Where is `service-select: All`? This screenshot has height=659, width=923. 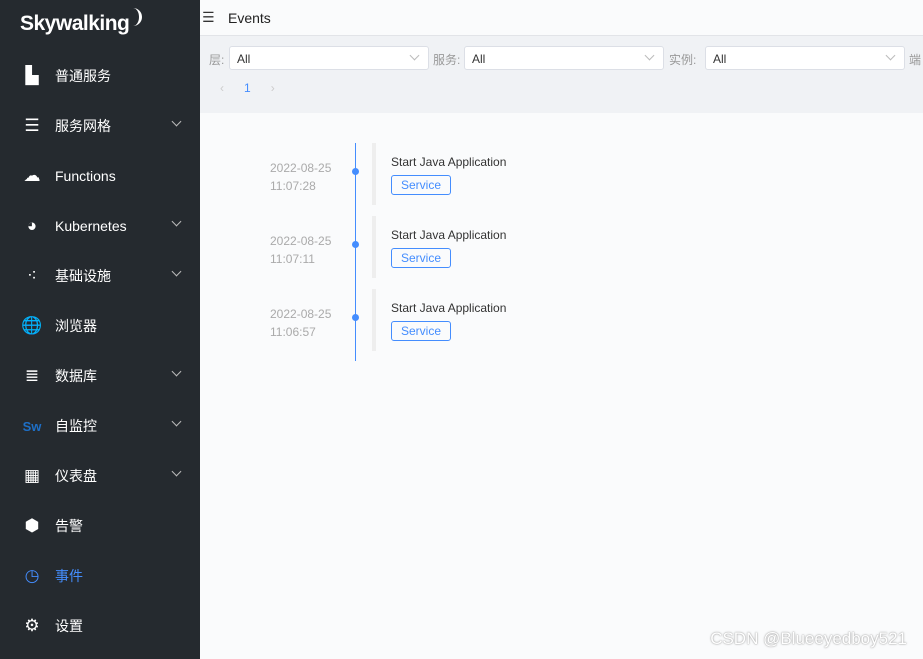
service-select: All is located at coordinates (564, 58).